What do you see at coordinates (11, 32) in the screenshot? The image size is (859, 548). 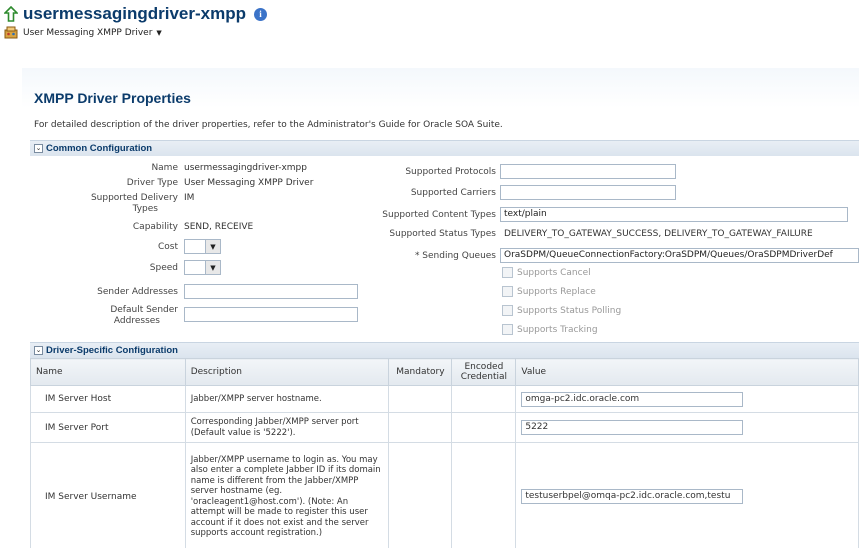 I see `driver-icon` at bounding box center [11, 32].